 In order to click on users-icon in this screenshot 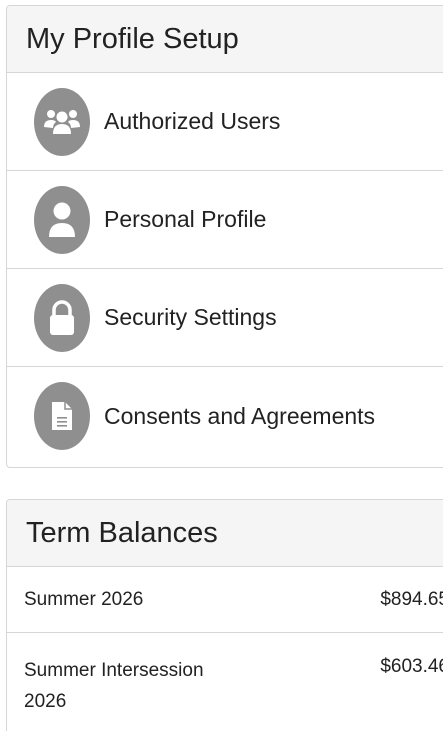, I will do `click(62, 121)`.